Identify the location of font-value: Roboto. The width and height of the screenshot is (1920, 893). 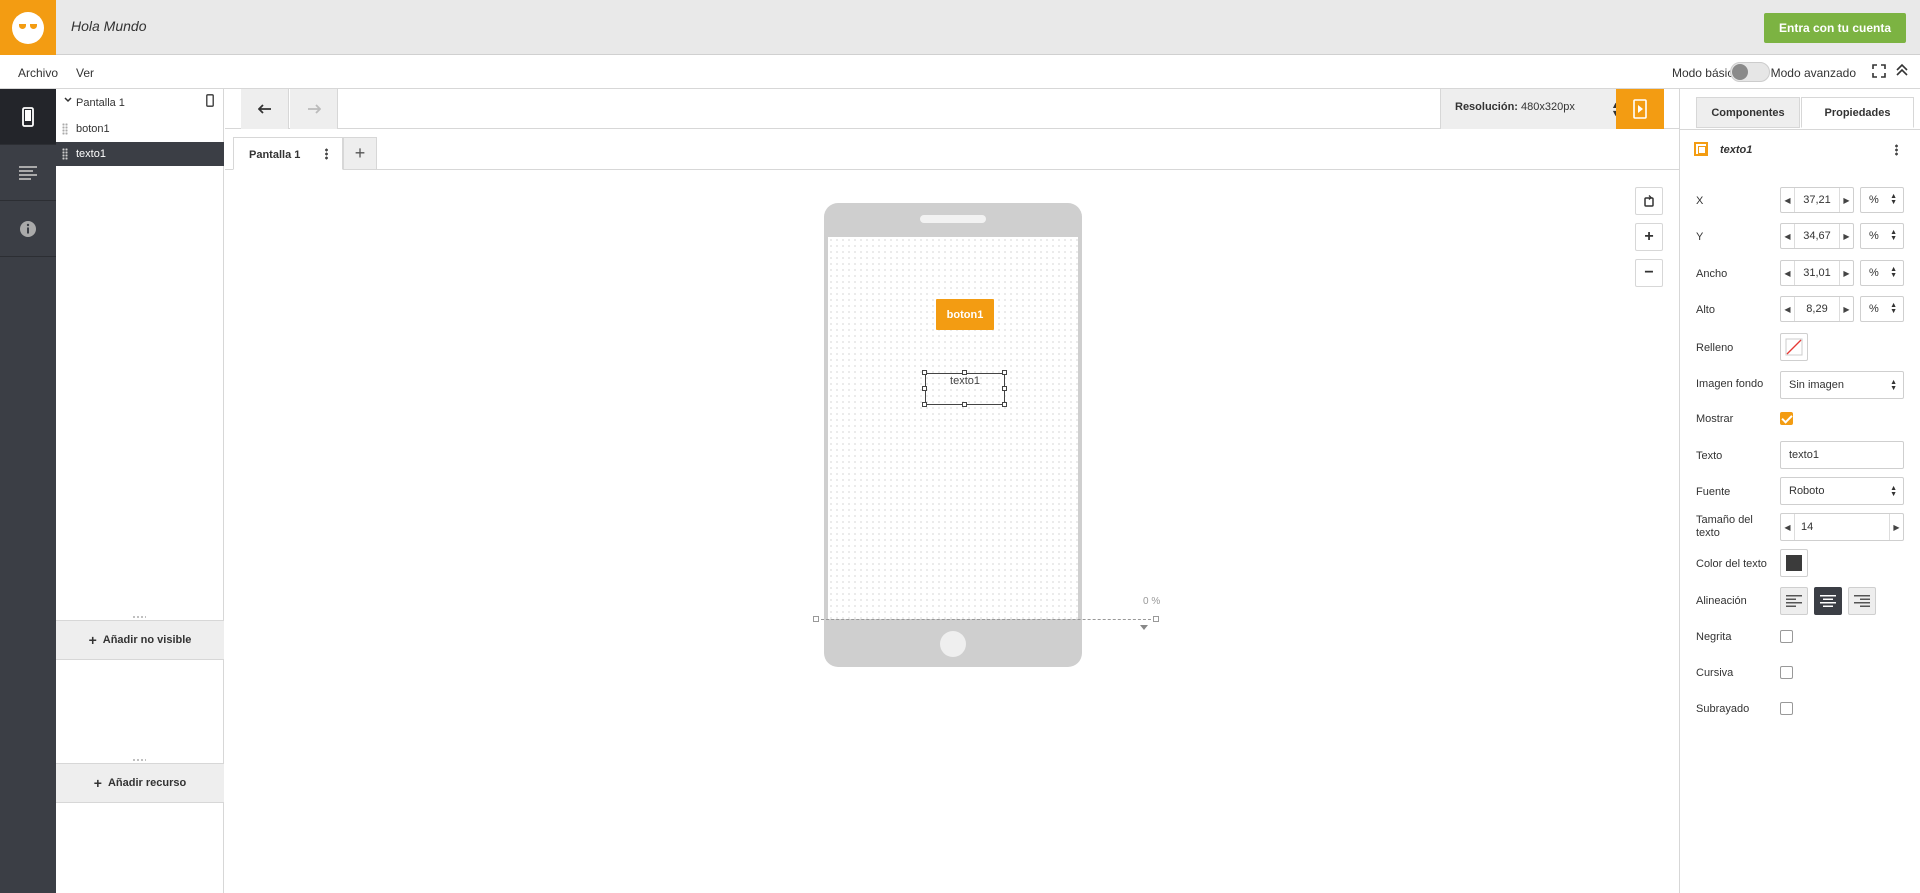
(1807, 491).